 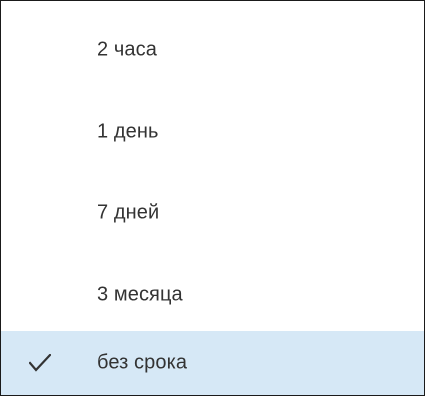 I want to click on menu-item-label: 7 дней, so click(x=128, y=212).